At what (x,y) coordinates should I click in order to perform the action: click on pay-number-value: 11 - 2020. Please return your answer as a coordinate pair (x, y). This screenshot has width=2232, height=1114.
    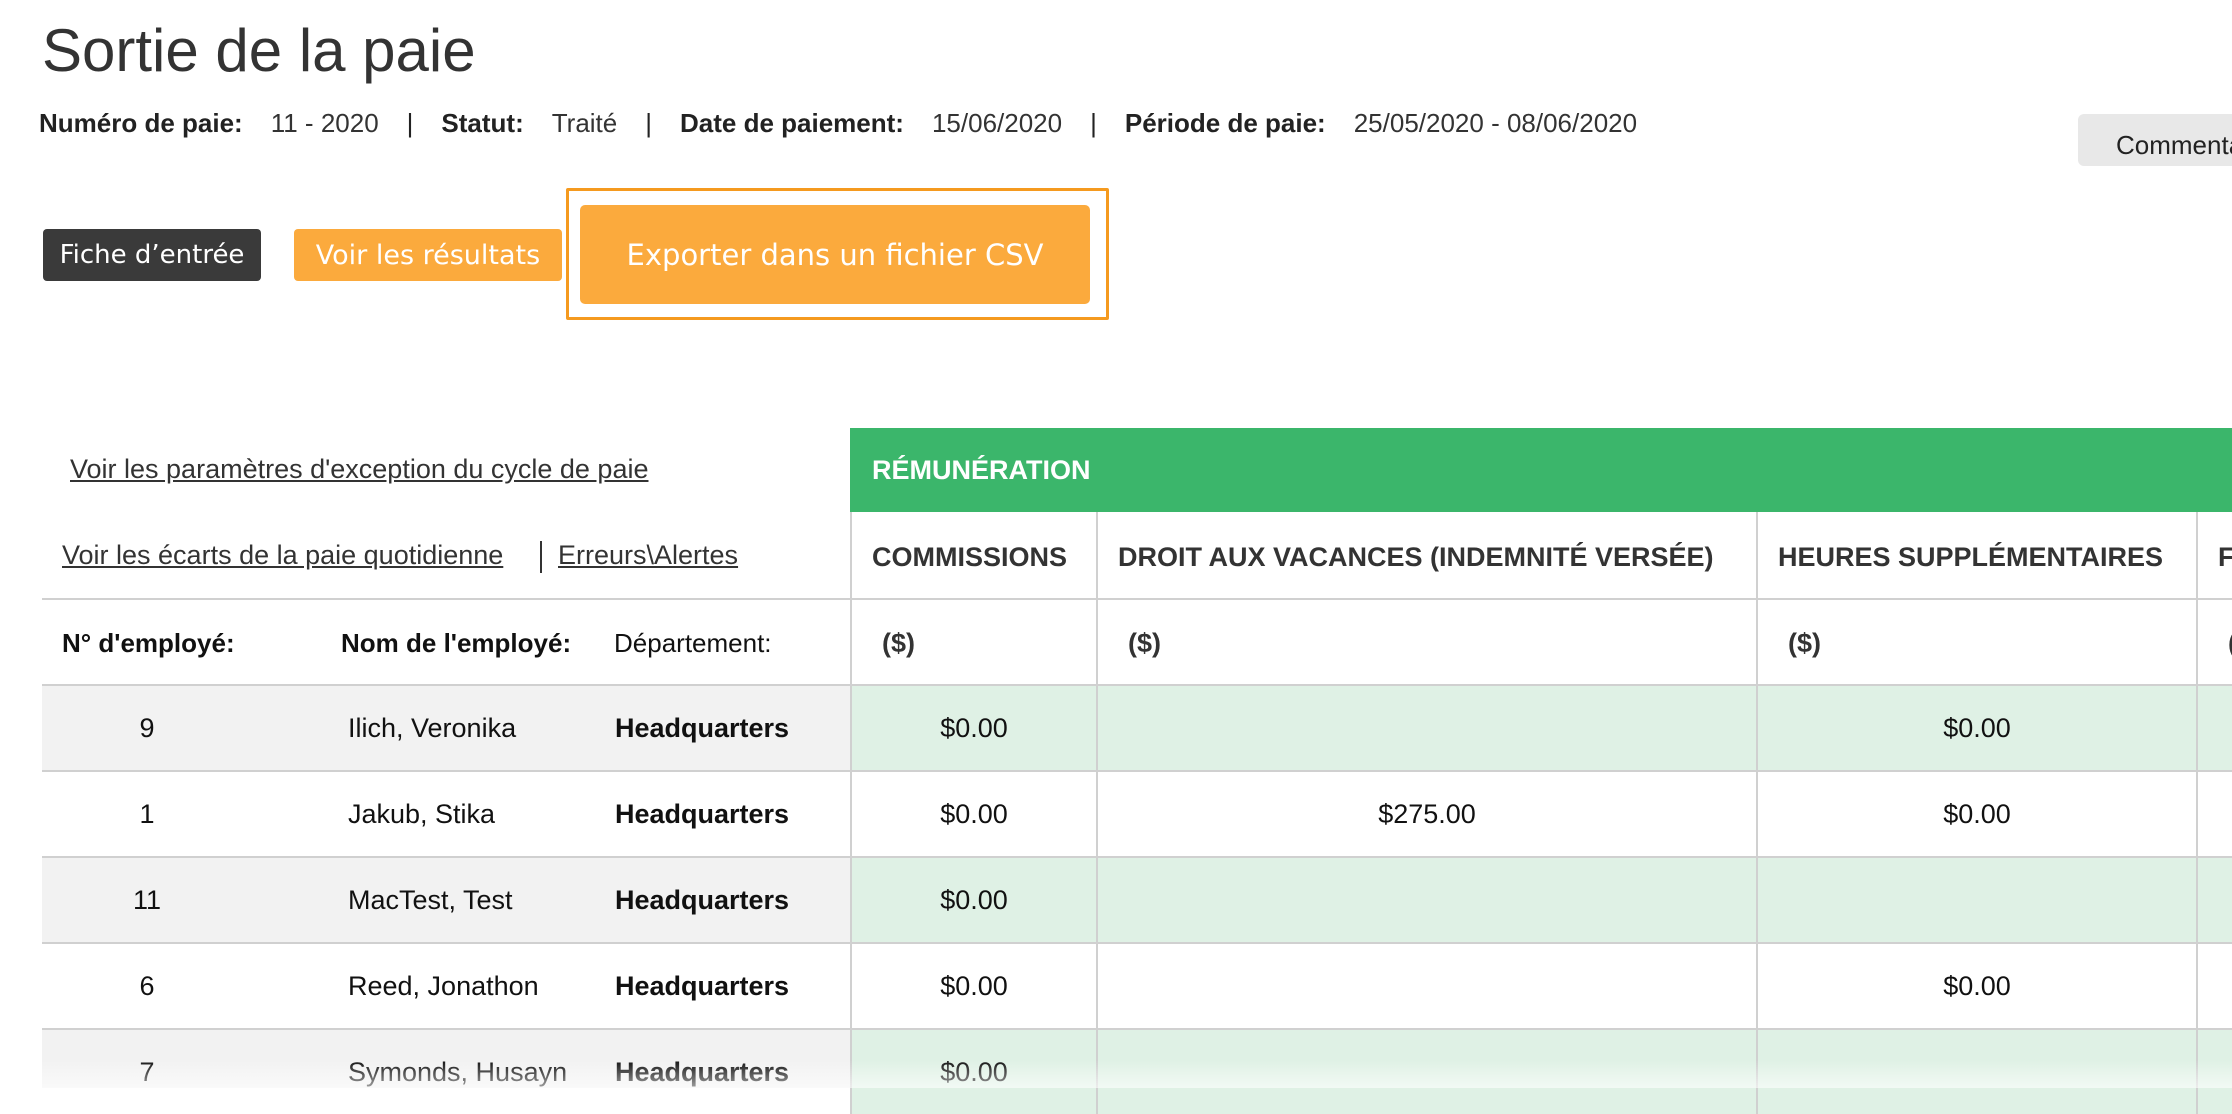
    Looking at the image, I should click on (324, 123).